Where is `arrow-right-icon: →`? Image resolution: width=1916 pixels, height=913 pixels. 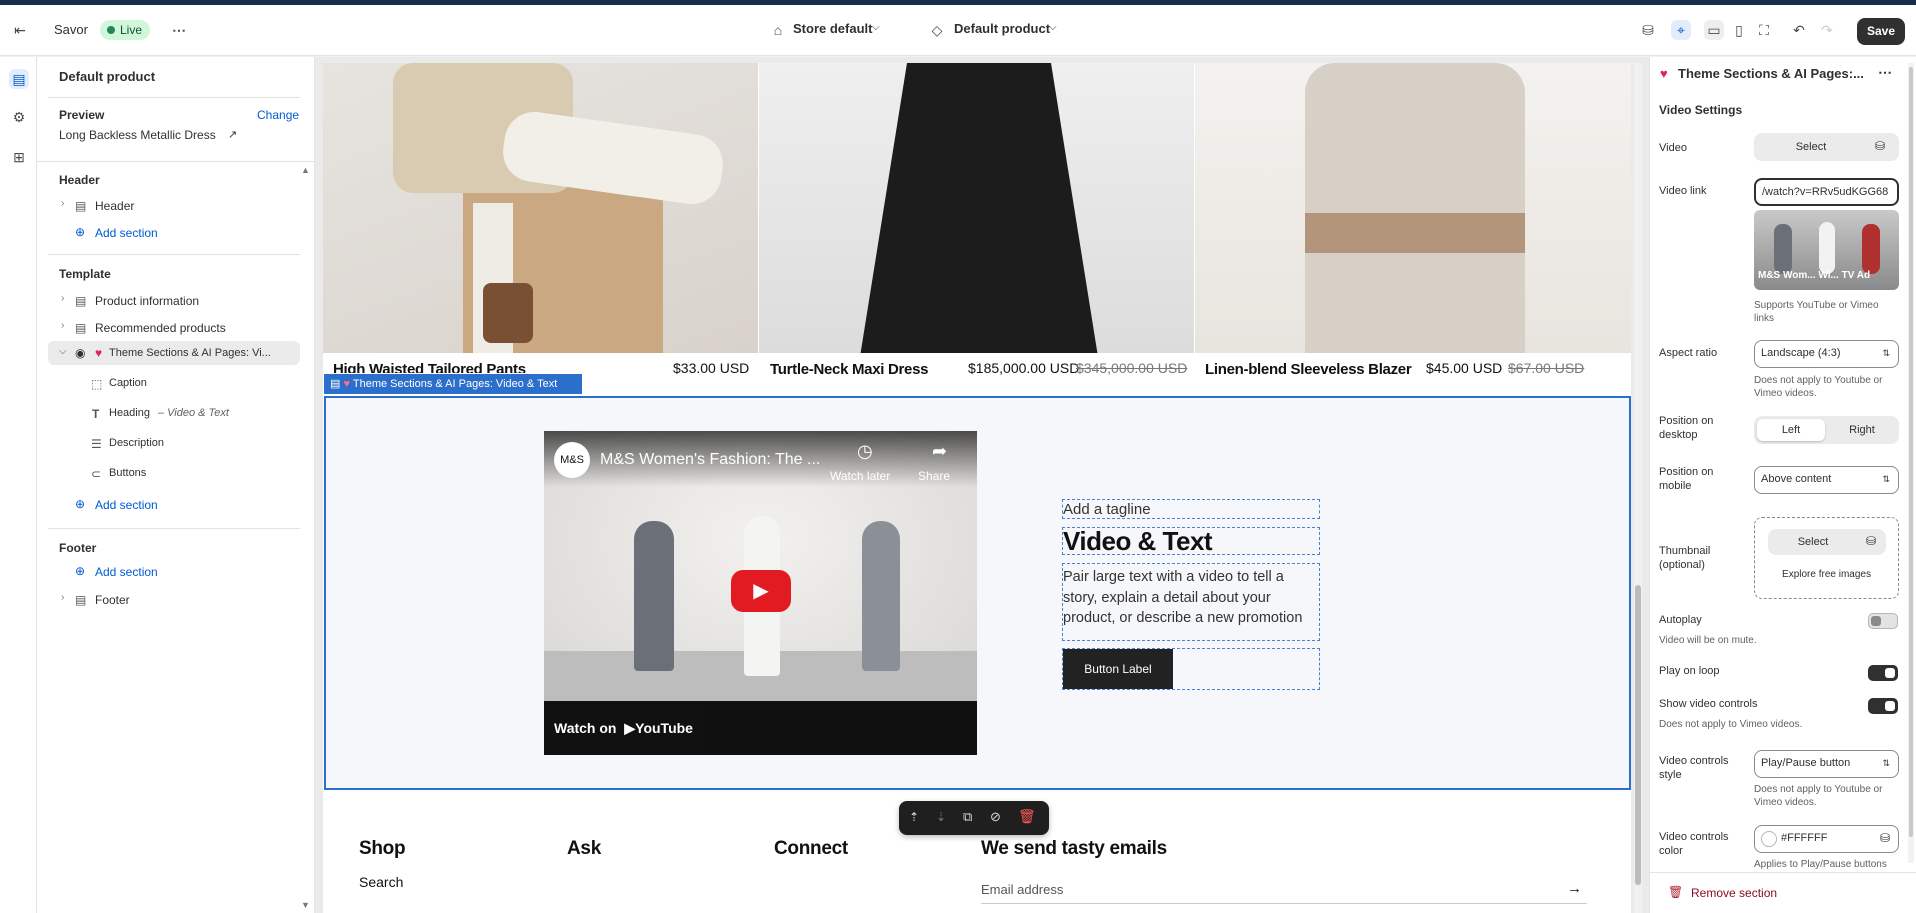 arrow-right-icon: → is located at coordinates (1574, 888).